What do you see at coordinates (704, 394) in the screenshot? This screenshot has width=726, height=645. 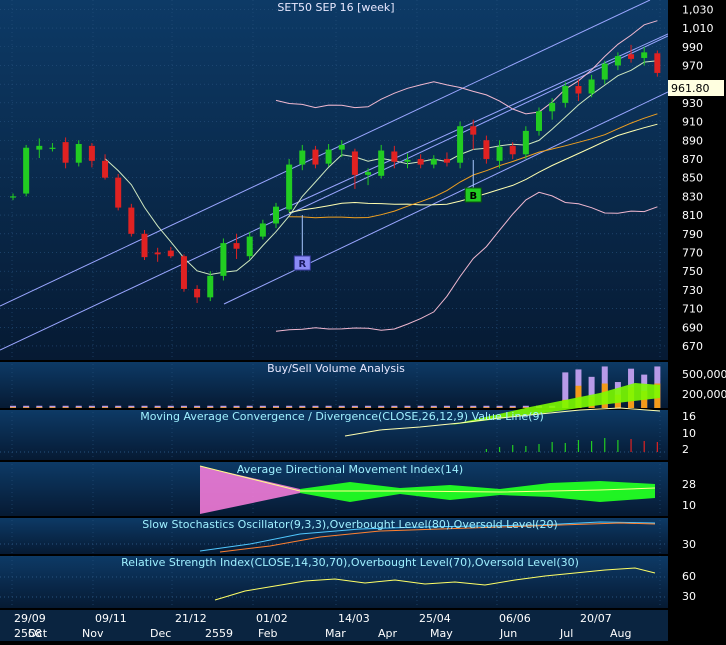 I see `volume-y-label: 200,000` at bounding box center [704, 394].